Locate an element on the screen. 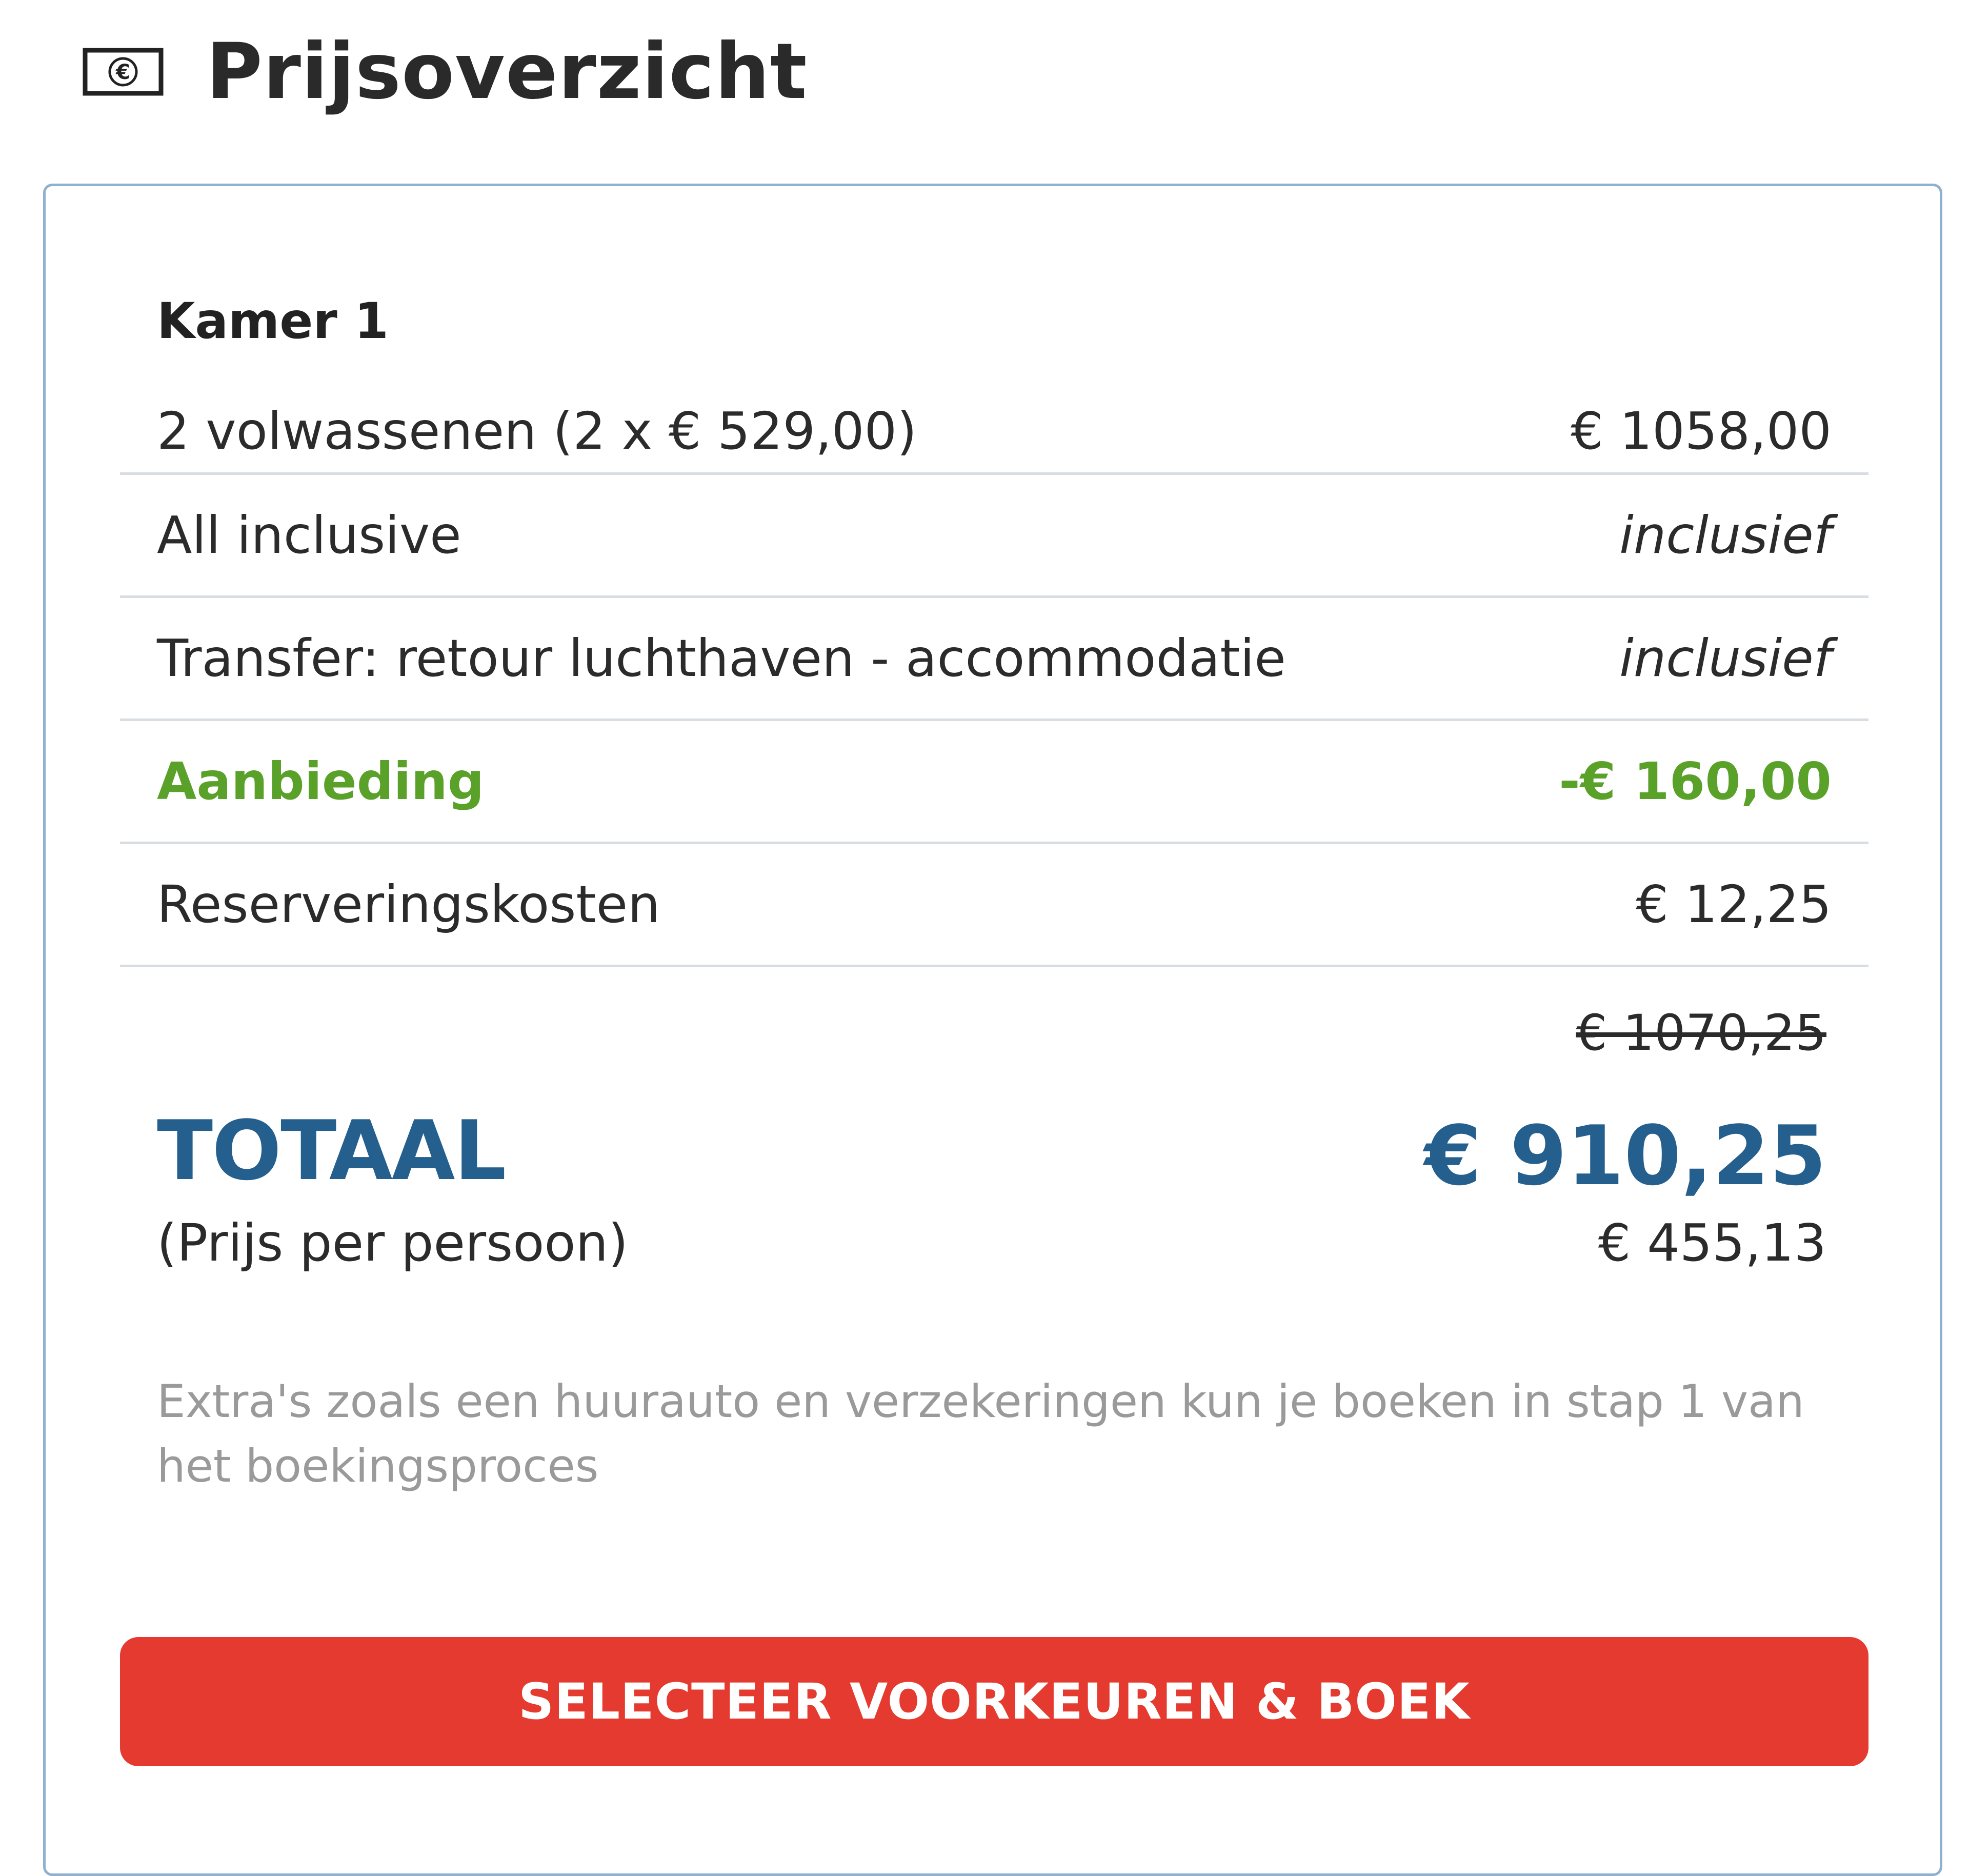 The width and height of the screenshot is (1969, 1876). select-preferences-and-book-button: SELECTEER VOORKEUREN & BOEK is located at coordinates (994, 1701).